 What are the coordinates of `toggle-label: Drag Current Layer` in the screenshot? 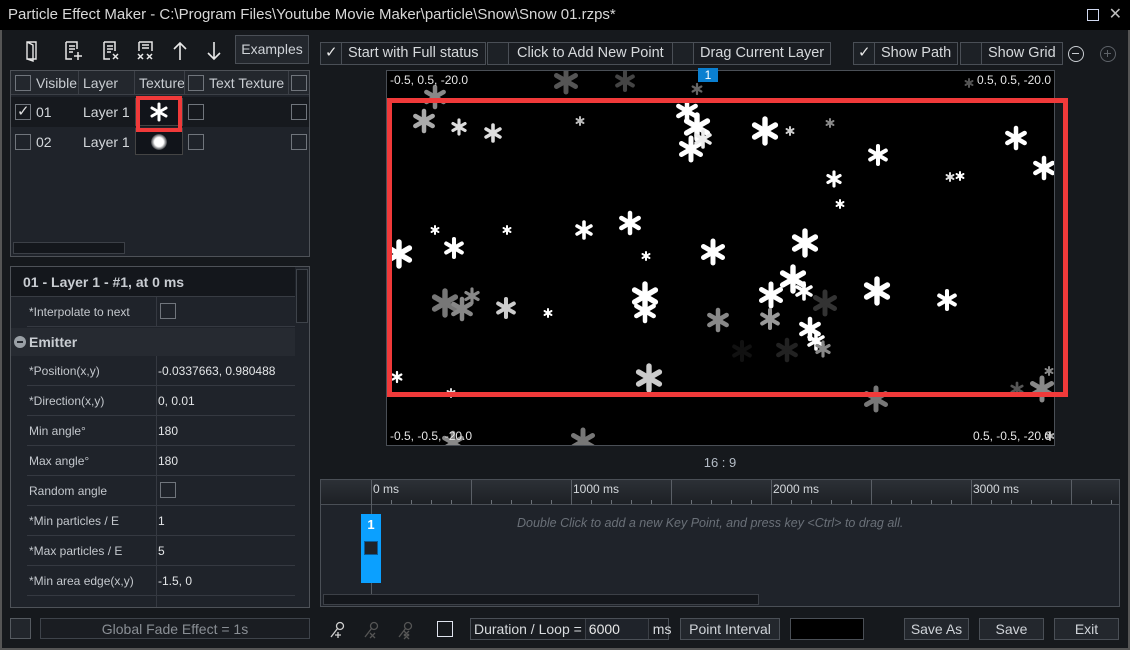 It's located at (762, 53).